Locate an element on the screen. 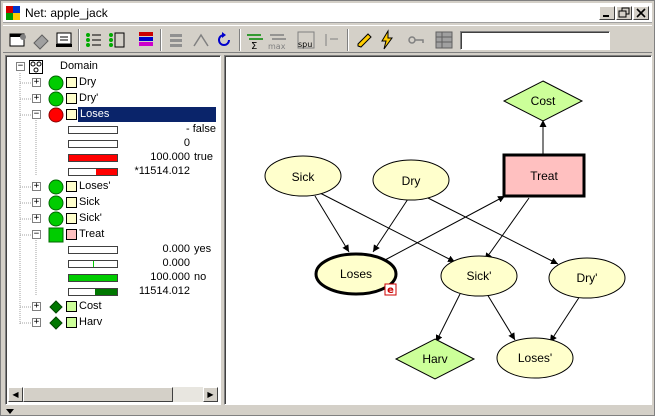 The height and width of the screenshot is (416, 655). graph-node-cost: Cost is located at coordinates (543, 101).